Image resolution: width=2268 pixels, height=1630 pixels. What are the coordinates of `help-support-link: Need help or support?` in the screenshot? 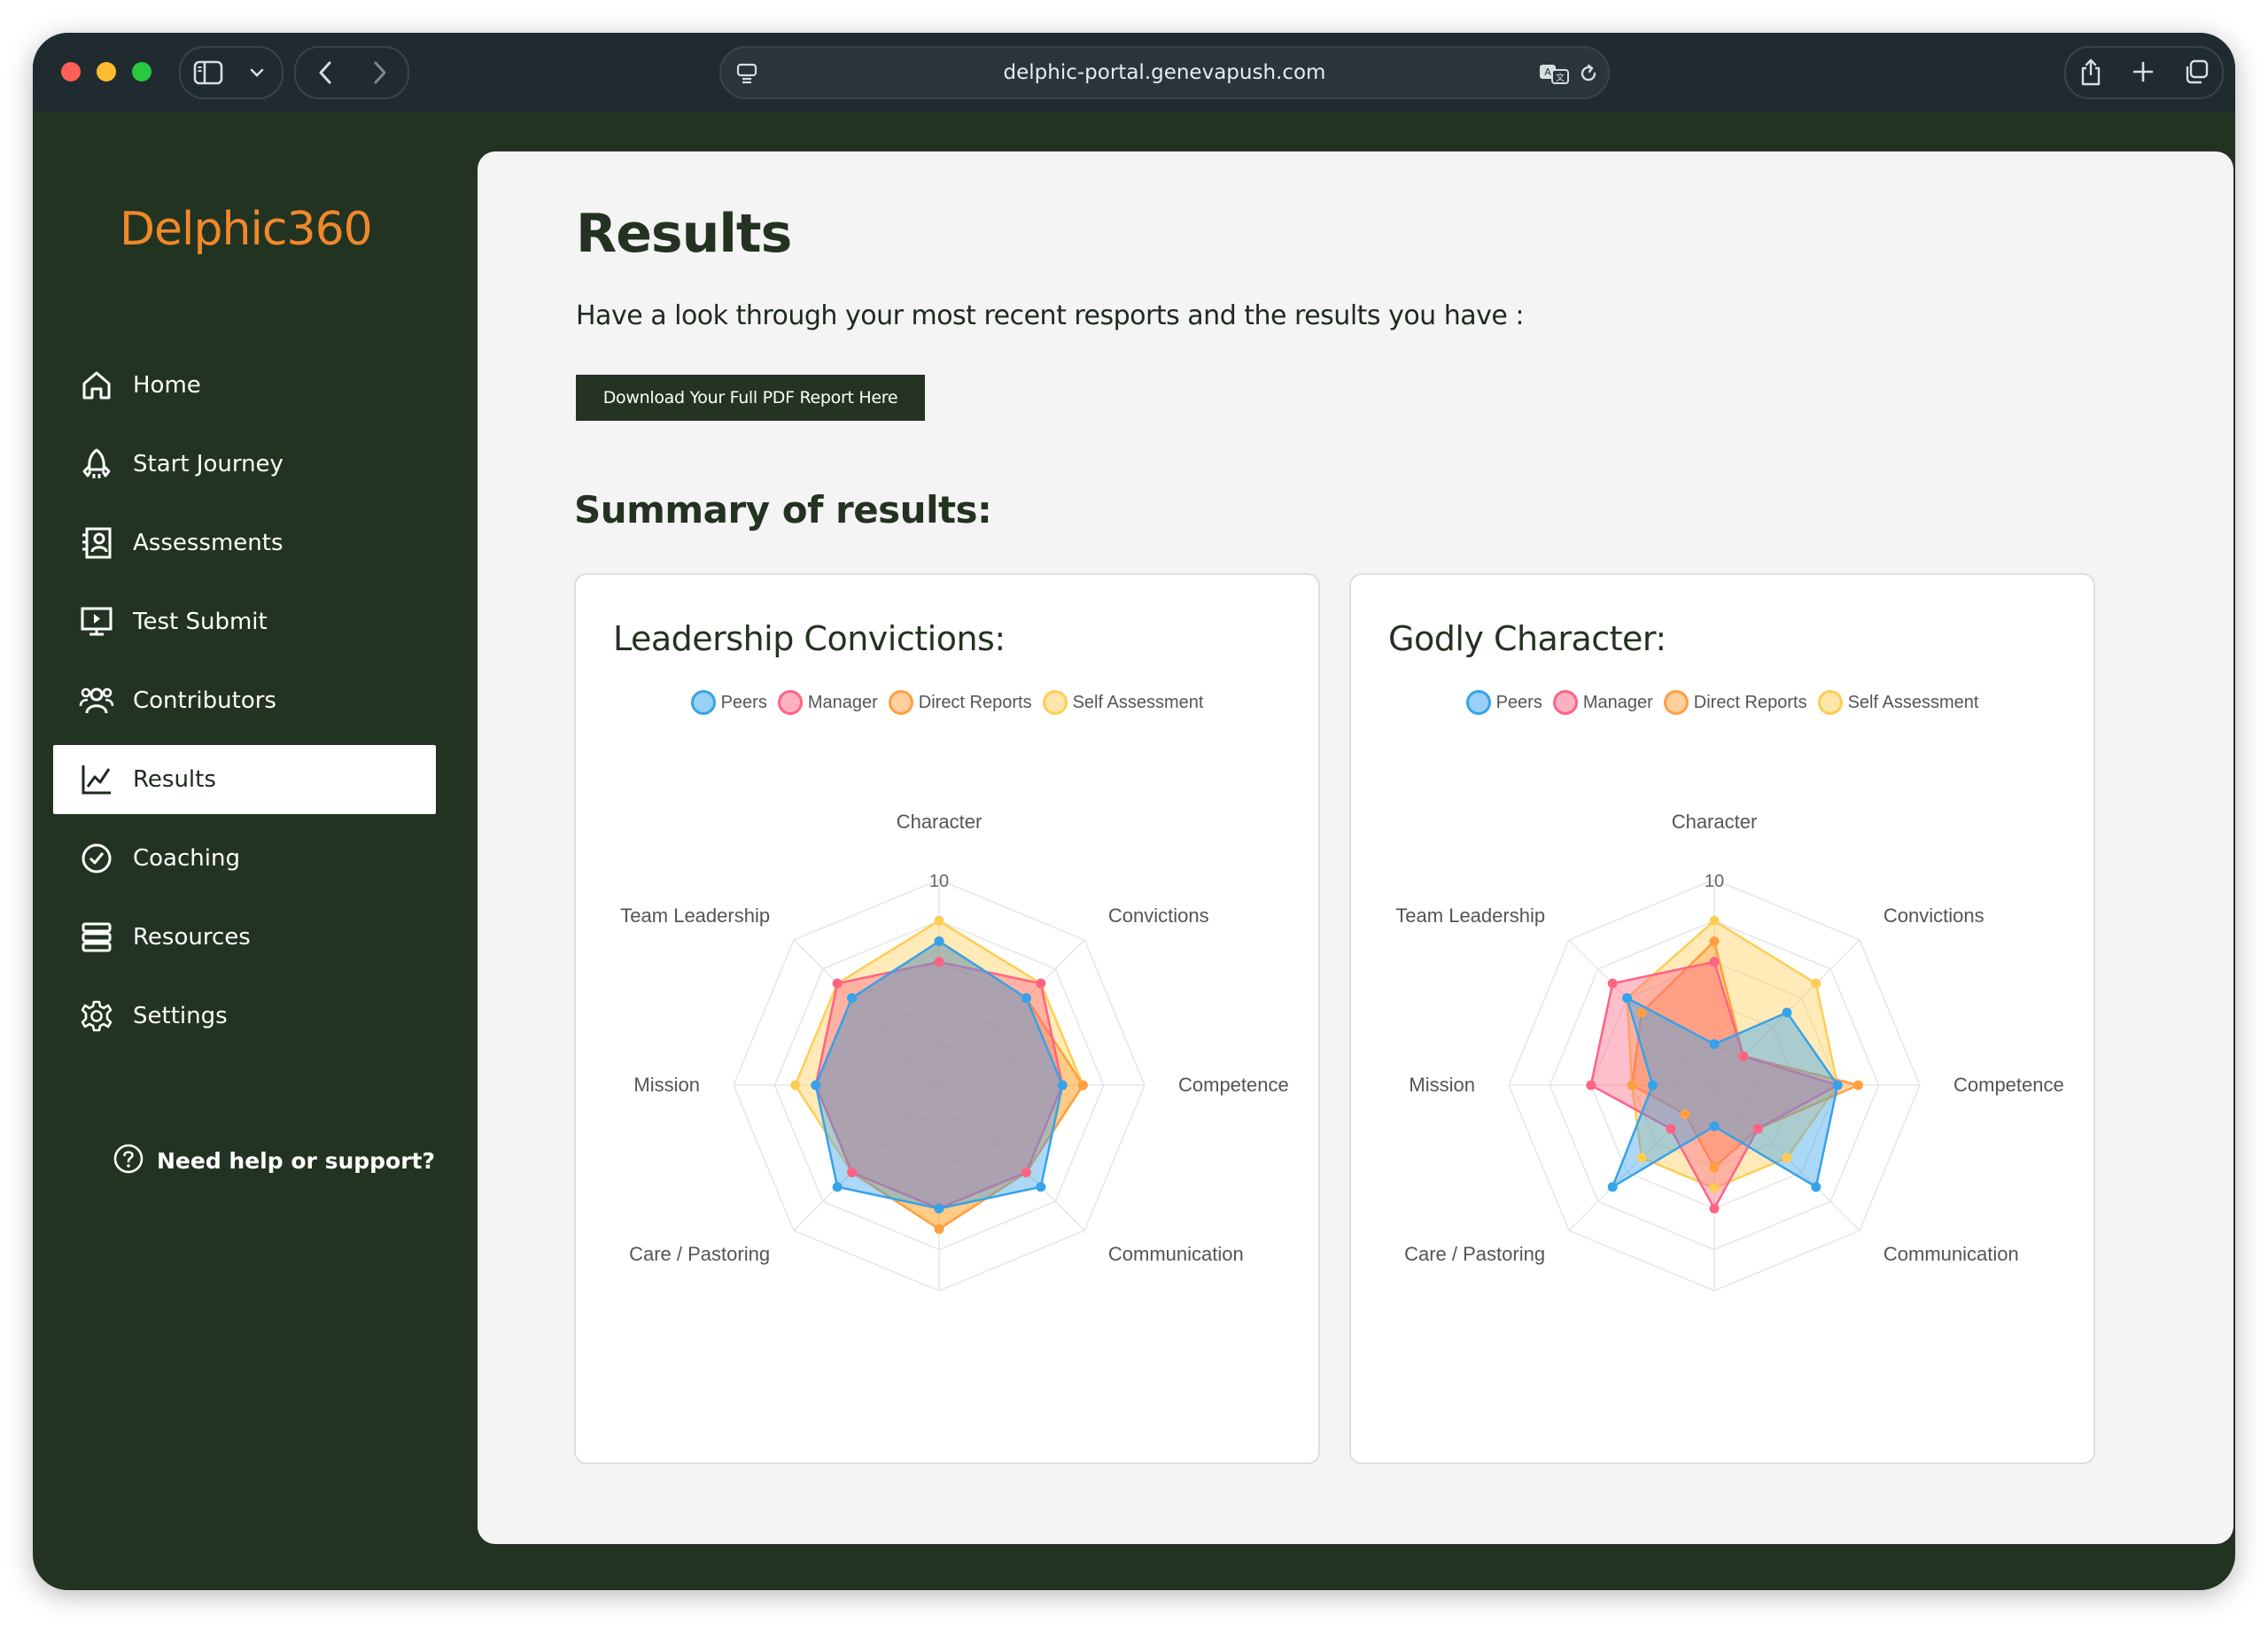 It's located at (274, 1161).